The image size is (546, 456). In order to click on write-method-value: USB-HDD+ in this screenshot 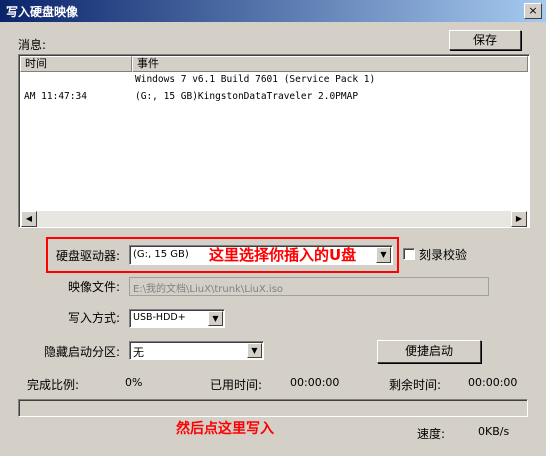, I will do `click(159, 317)`.